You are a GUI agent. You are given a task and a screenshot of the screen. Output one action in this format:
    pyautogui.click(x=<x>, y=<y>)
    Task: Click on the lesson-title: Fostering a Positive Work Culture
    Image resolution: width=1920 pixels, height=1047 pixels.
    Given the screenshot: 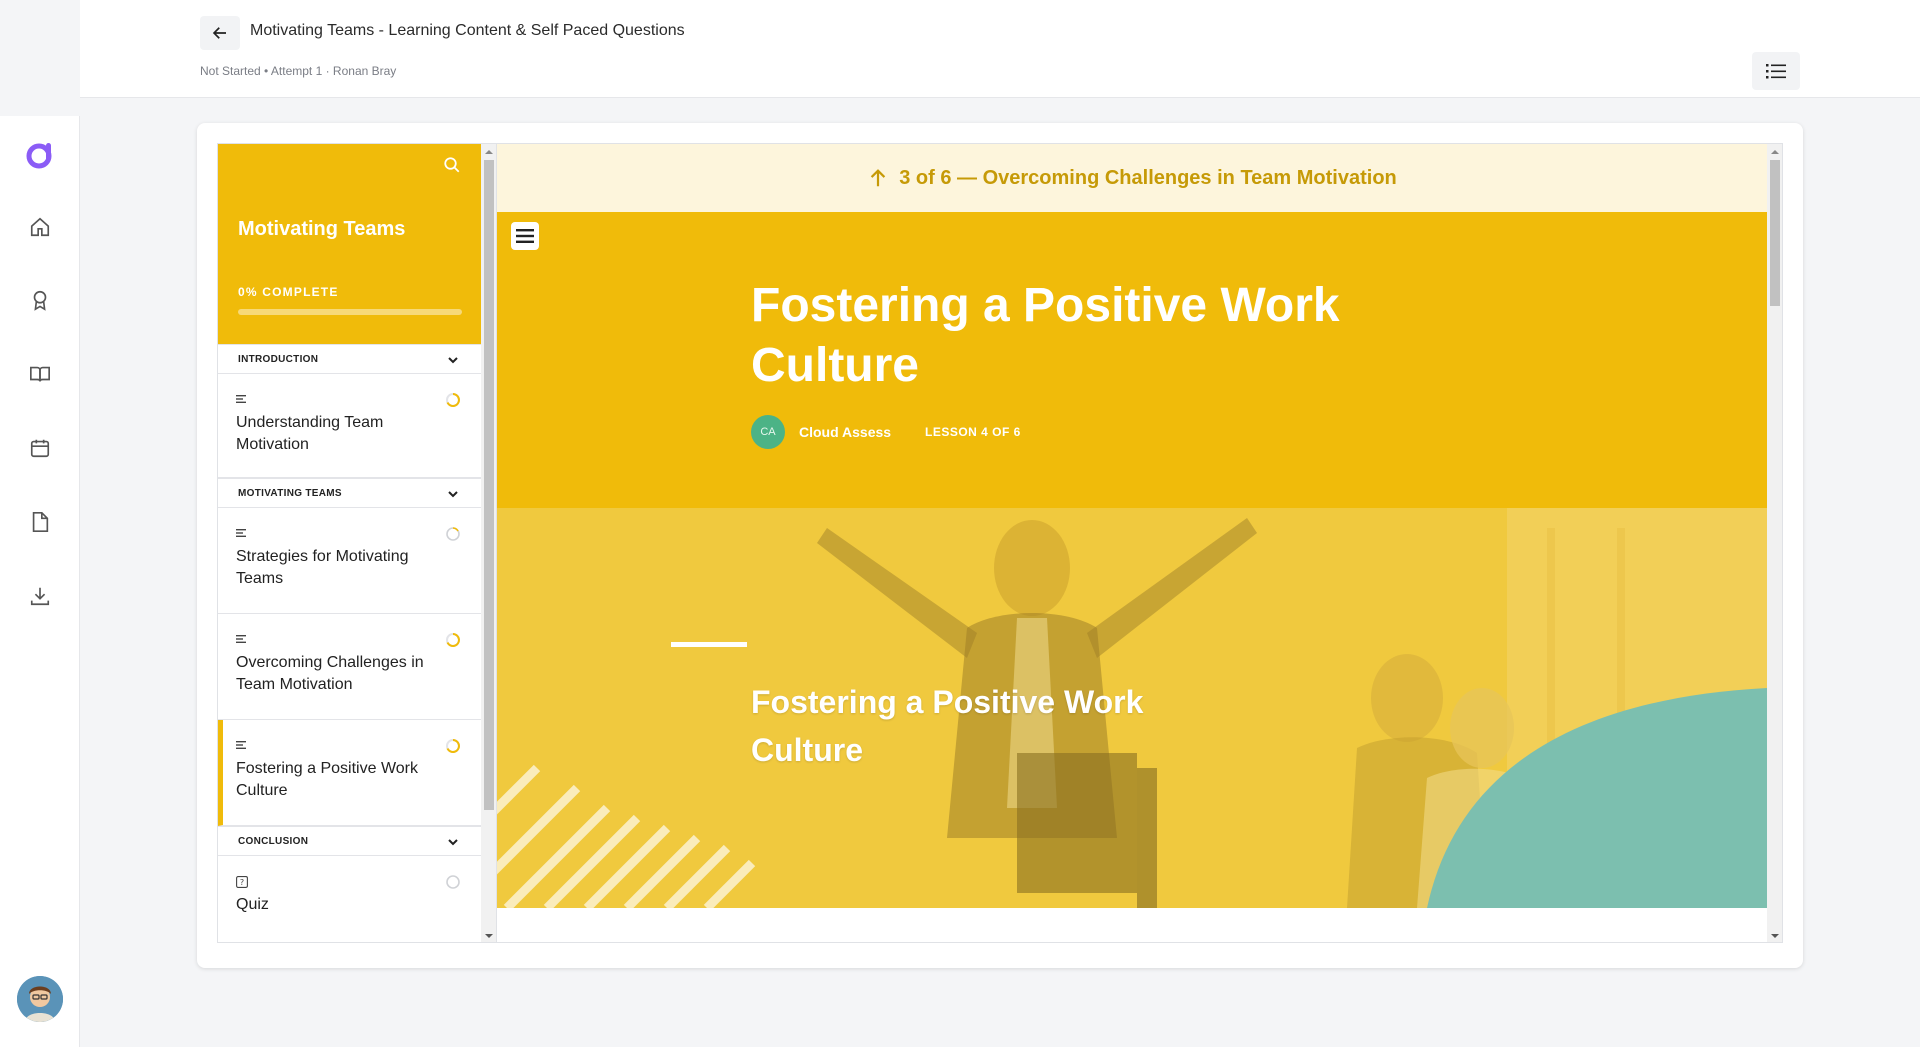 What is the action you would take?
    pyautogui.click(x=327, y=779)
    